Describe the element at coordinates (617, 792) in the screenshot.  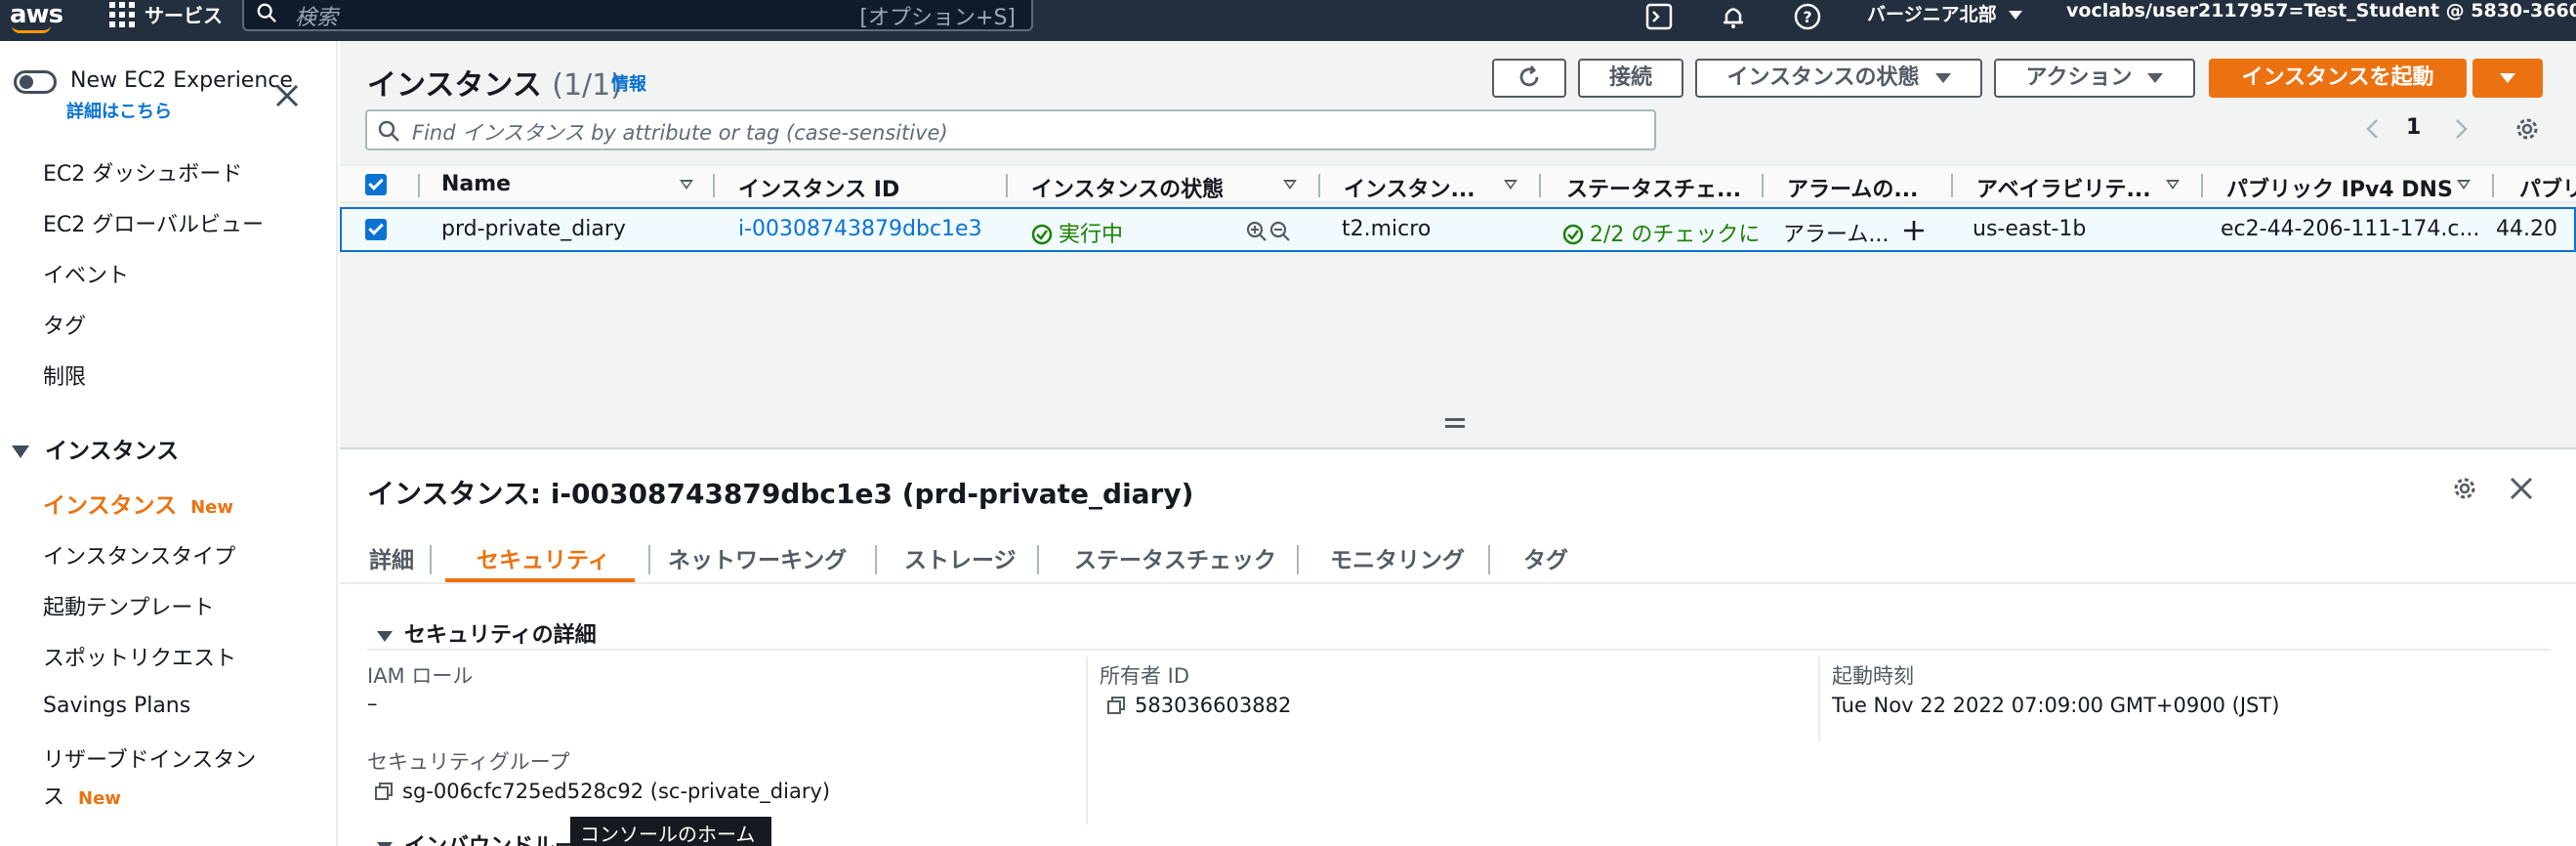
I see `security-group-text: sg-006cfc725ed528c92 (sc-private_diary)` at that location.